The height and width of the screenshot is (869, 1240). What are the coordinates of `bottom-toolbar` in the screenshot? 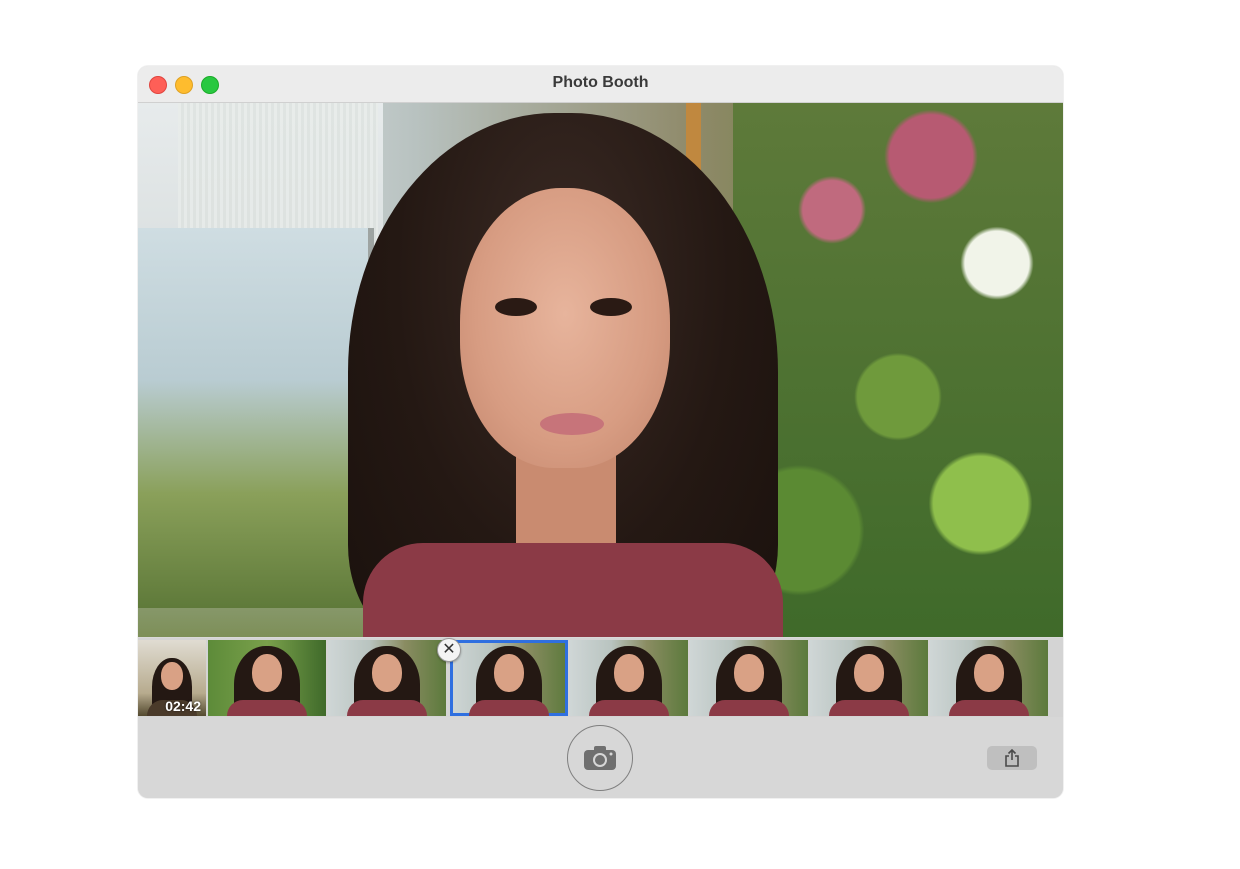 It's located at (600, 757).